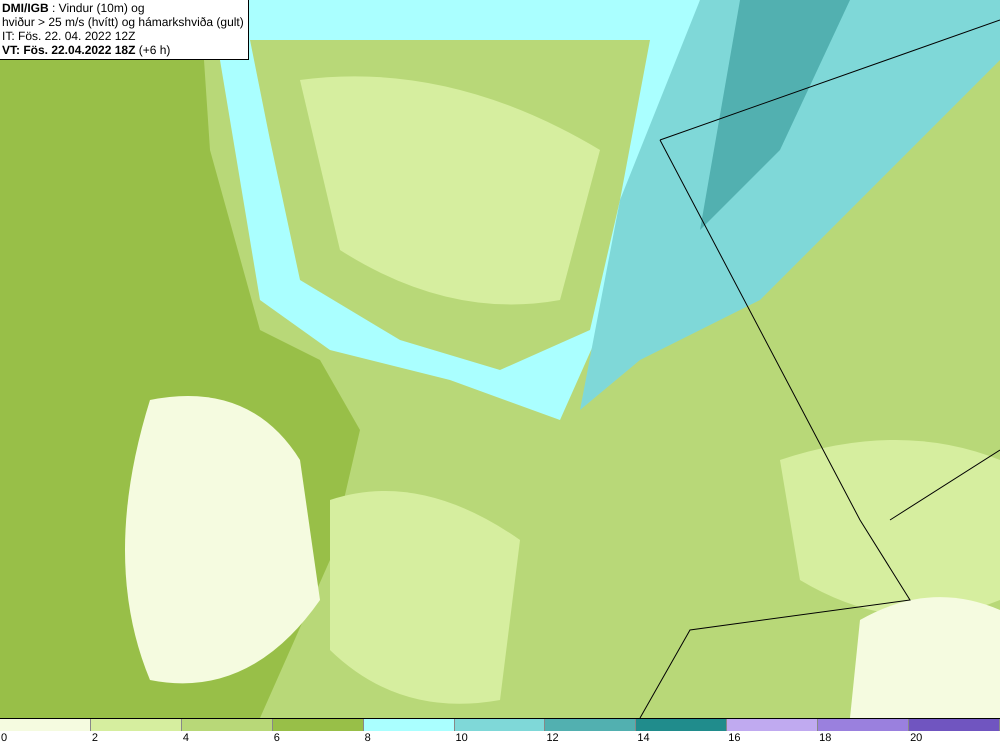  Describe the element at coordinates (87, 50) in the screenshot. I see `caption-line: VT: Fös. 22.04.2022 18Z (+6 h)` at that location.